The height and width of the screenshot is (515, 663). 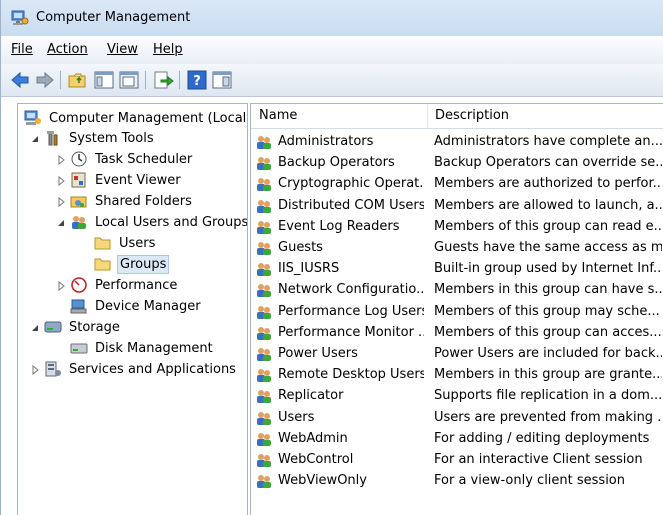 I want to click on group-name: Administrators, so click(x=326, y=141).